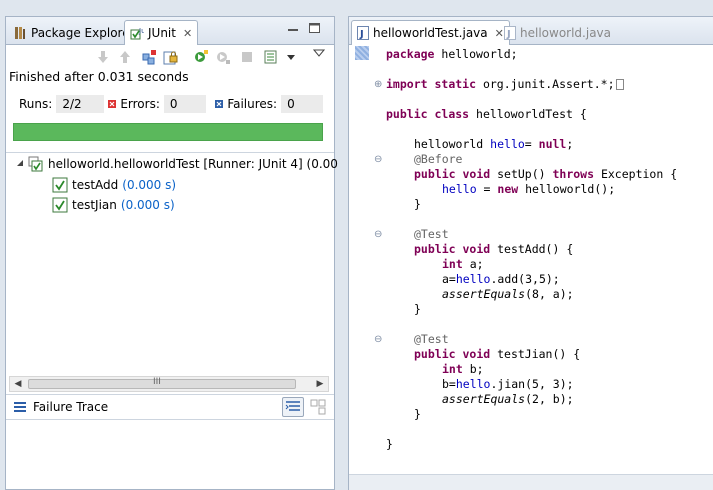 This screenshot has width=713, height=490. What do you see at coordinates (187, 33) in the screenshot?
I see `close-icon: ✕` at bounding box center [187, 33].